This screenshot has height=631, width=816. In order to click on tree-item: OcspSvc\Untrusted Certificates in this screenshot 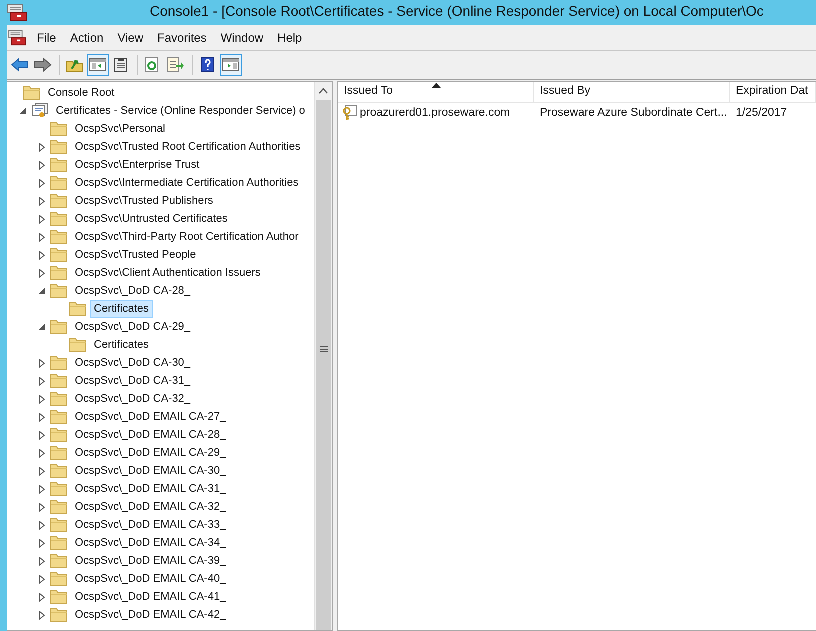, I will do `click(151, 219)`.